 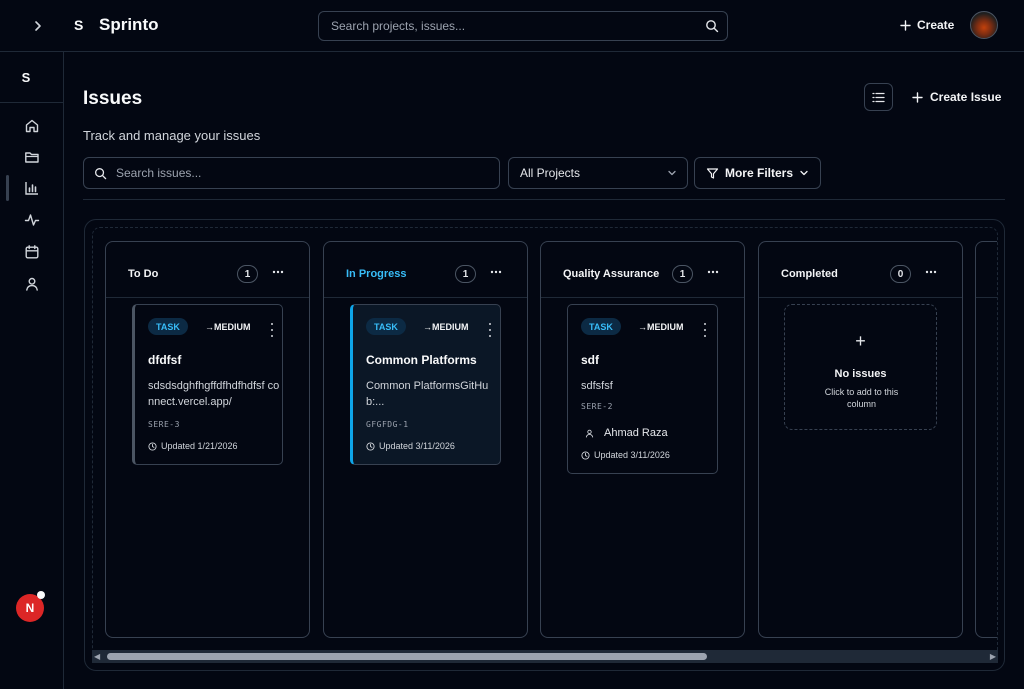 I want to click on page-subtitle: Track and manage your issues, so click(x=172, y=135).